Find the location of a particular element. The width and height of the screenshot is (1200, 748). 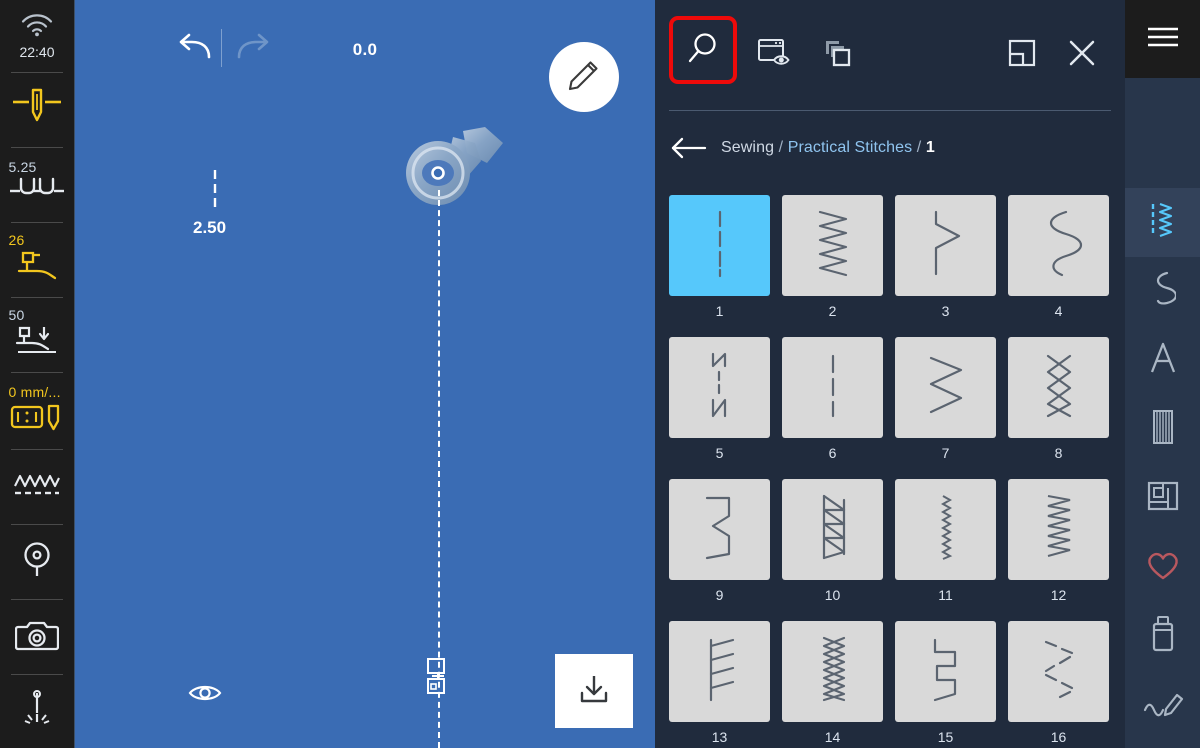

bobbin-button is located at coordinates (37, 562).